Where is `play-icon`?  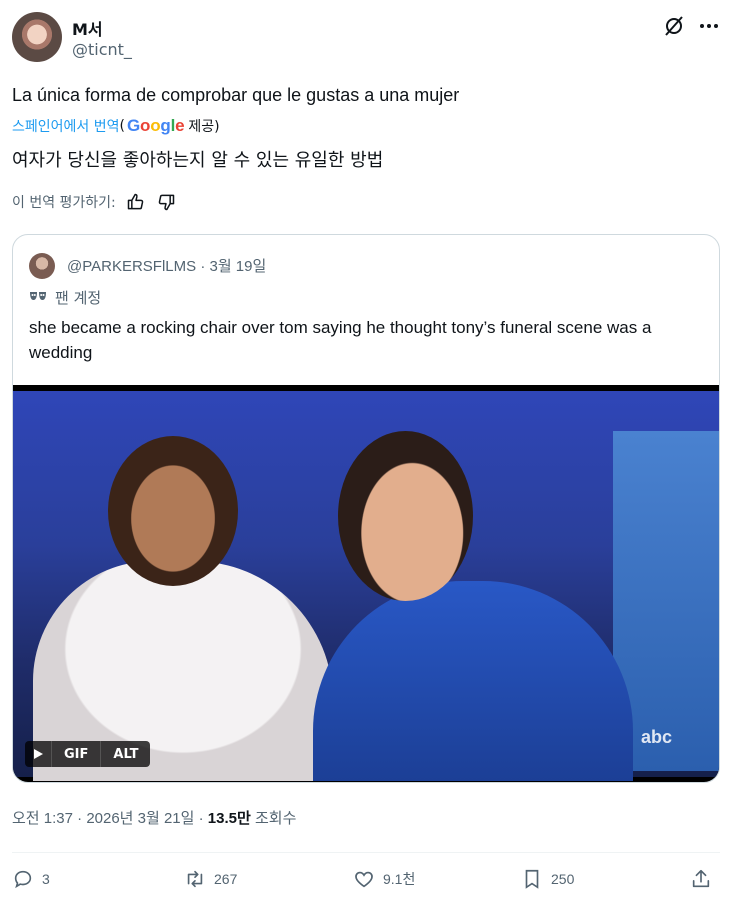 play-icon is located at coordinates (38, 754).